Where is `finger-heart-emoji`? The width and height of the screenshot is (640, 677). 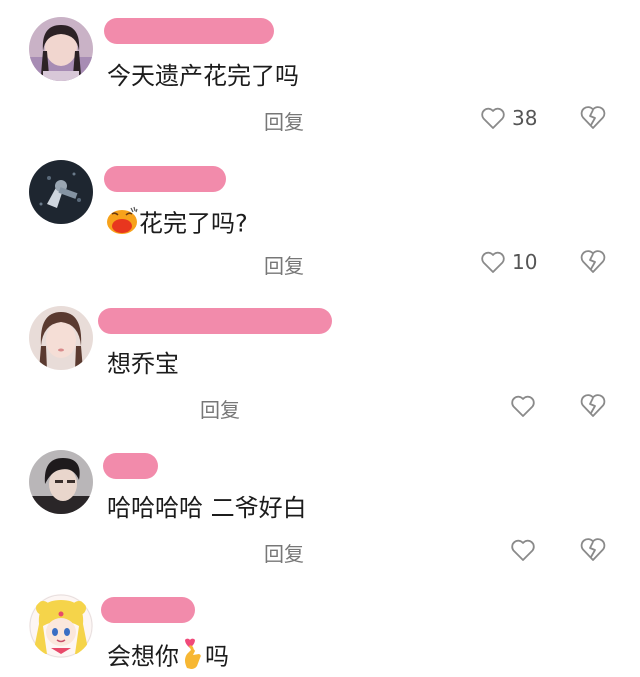
finger-heart-emoji is located at coordinates (192, 656).